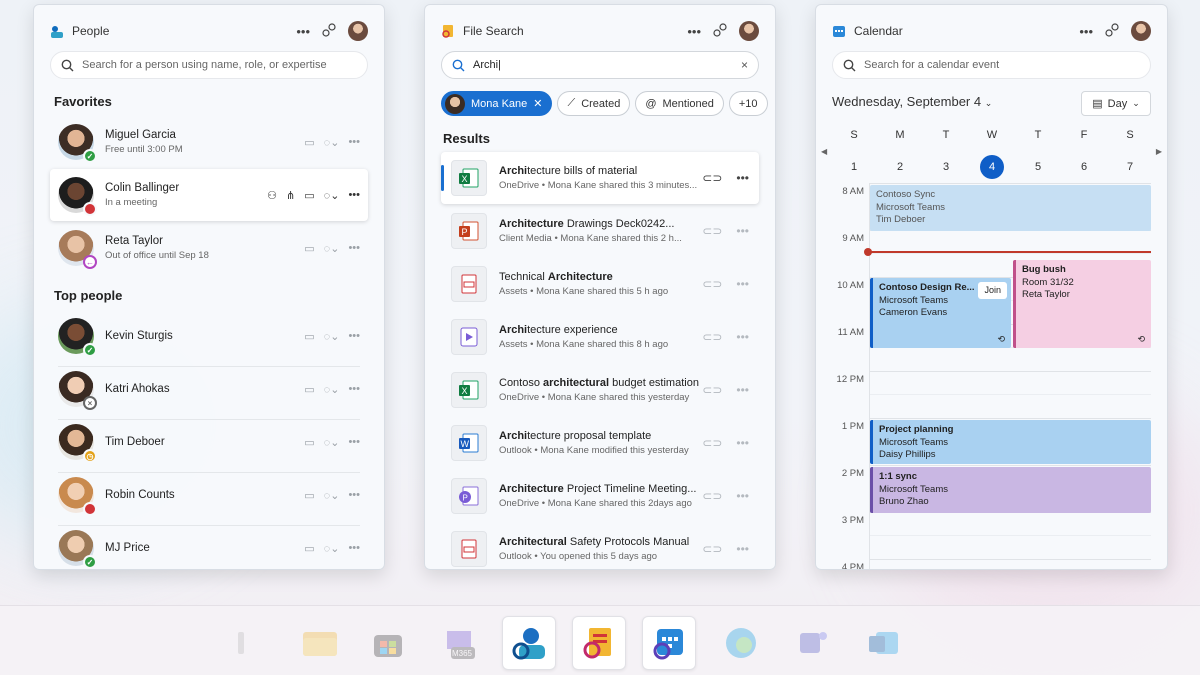 The width and height of the screenshot is (1200, 675). I want to click on event-bug-bush: Bug bush Room 31/32 Reta Taylor ⟲, so click(1082, 304).